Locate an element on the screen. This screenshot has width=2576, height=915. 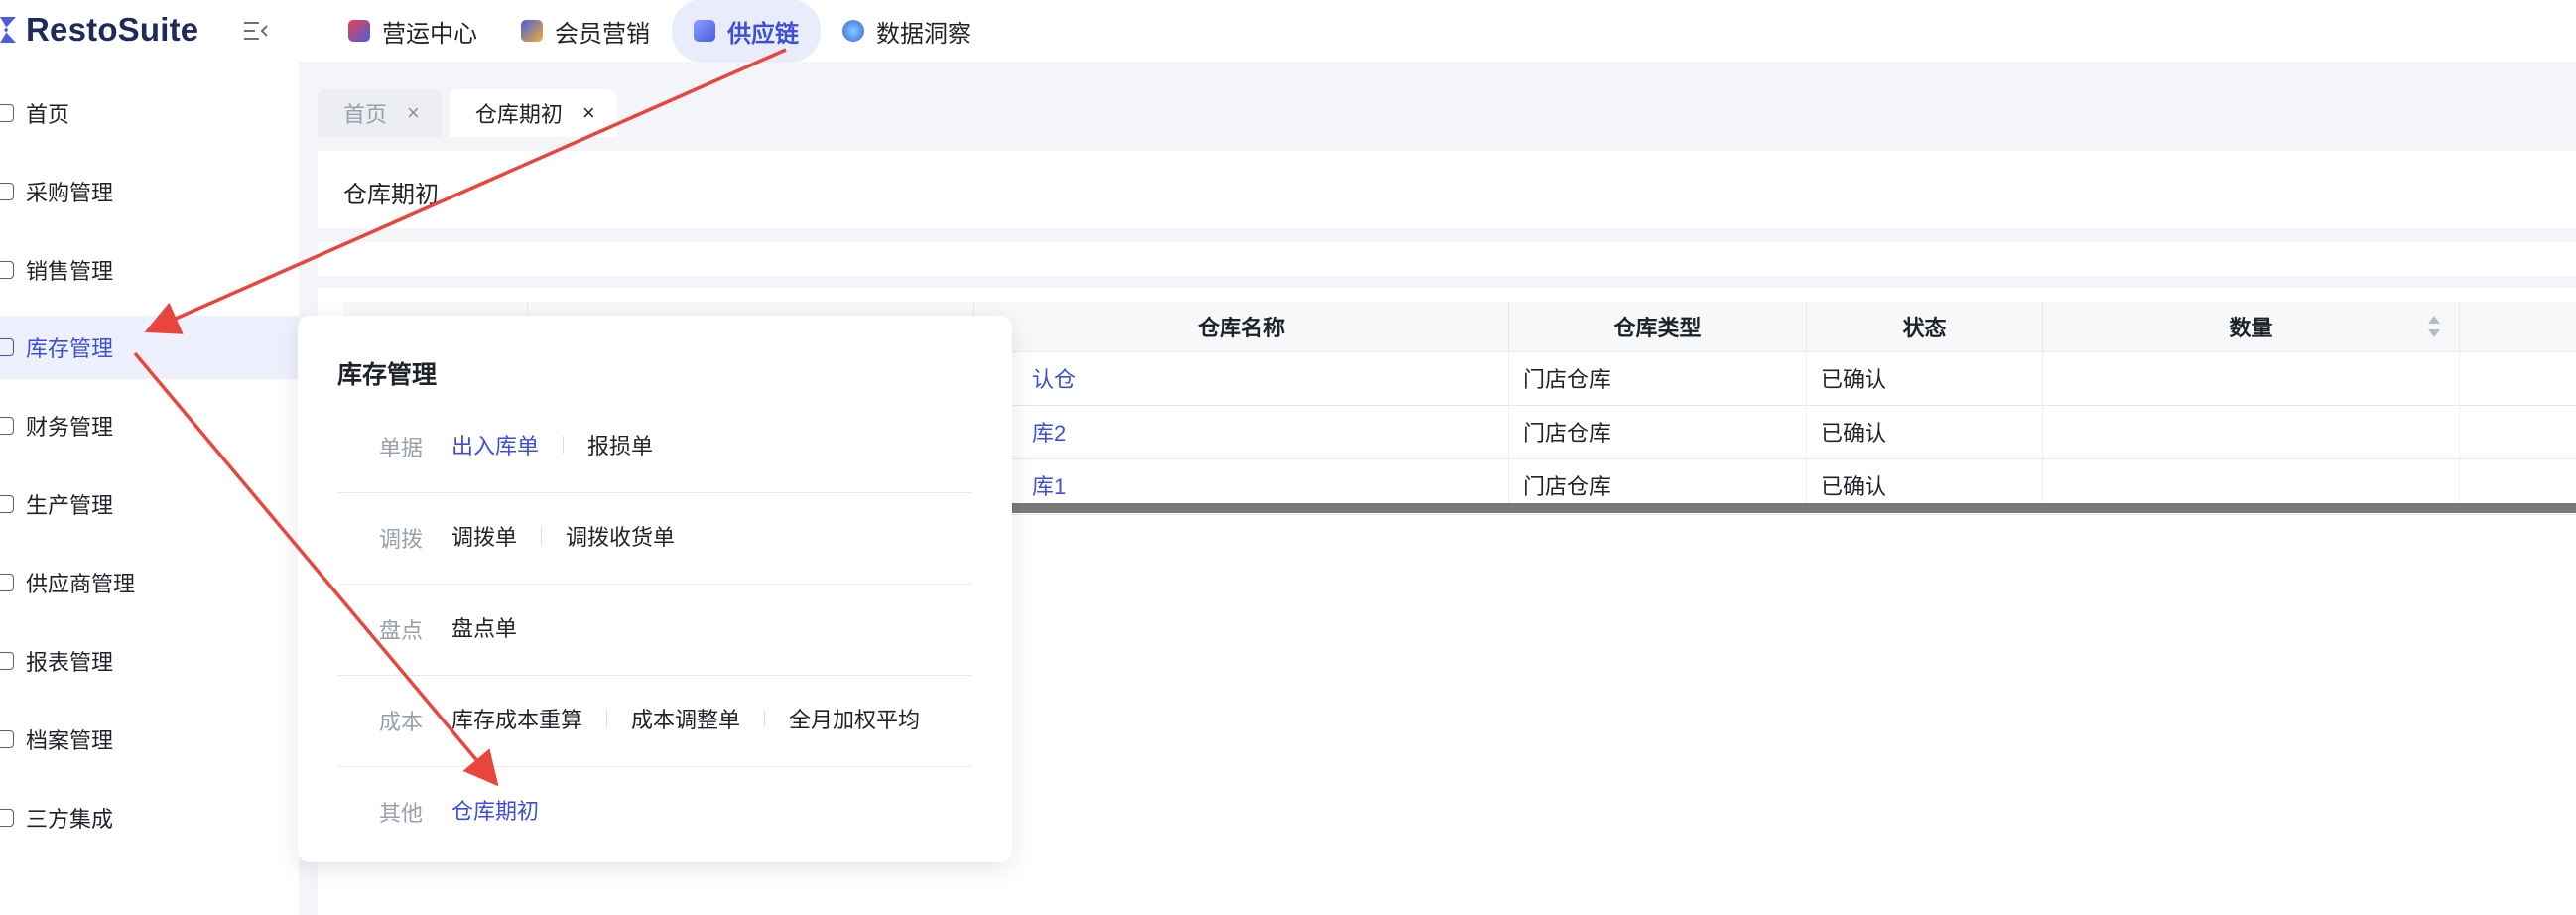
group-label: 成本 is located at coordinates (402, 722).